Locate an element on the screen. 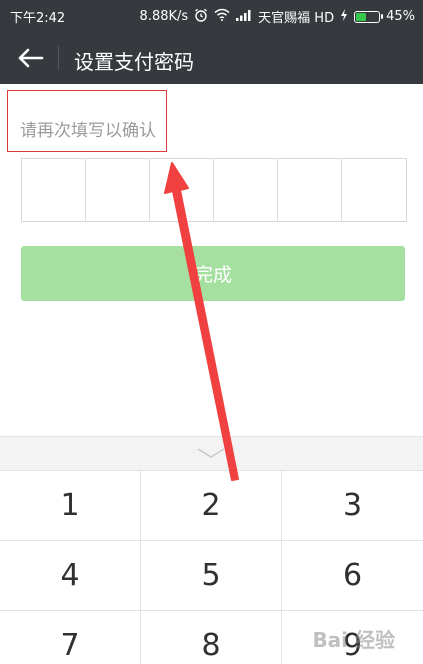  status-bar: 下午2:42 8.88K/s 天官赐福 HD 45% is located at coordinates (211, 16).